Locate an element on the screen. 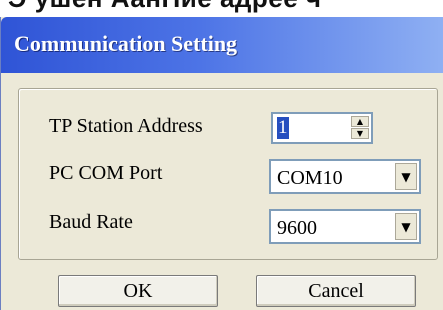  station-address-spinner: 1 ▲ ▼ is located at coordinates (322, 128).